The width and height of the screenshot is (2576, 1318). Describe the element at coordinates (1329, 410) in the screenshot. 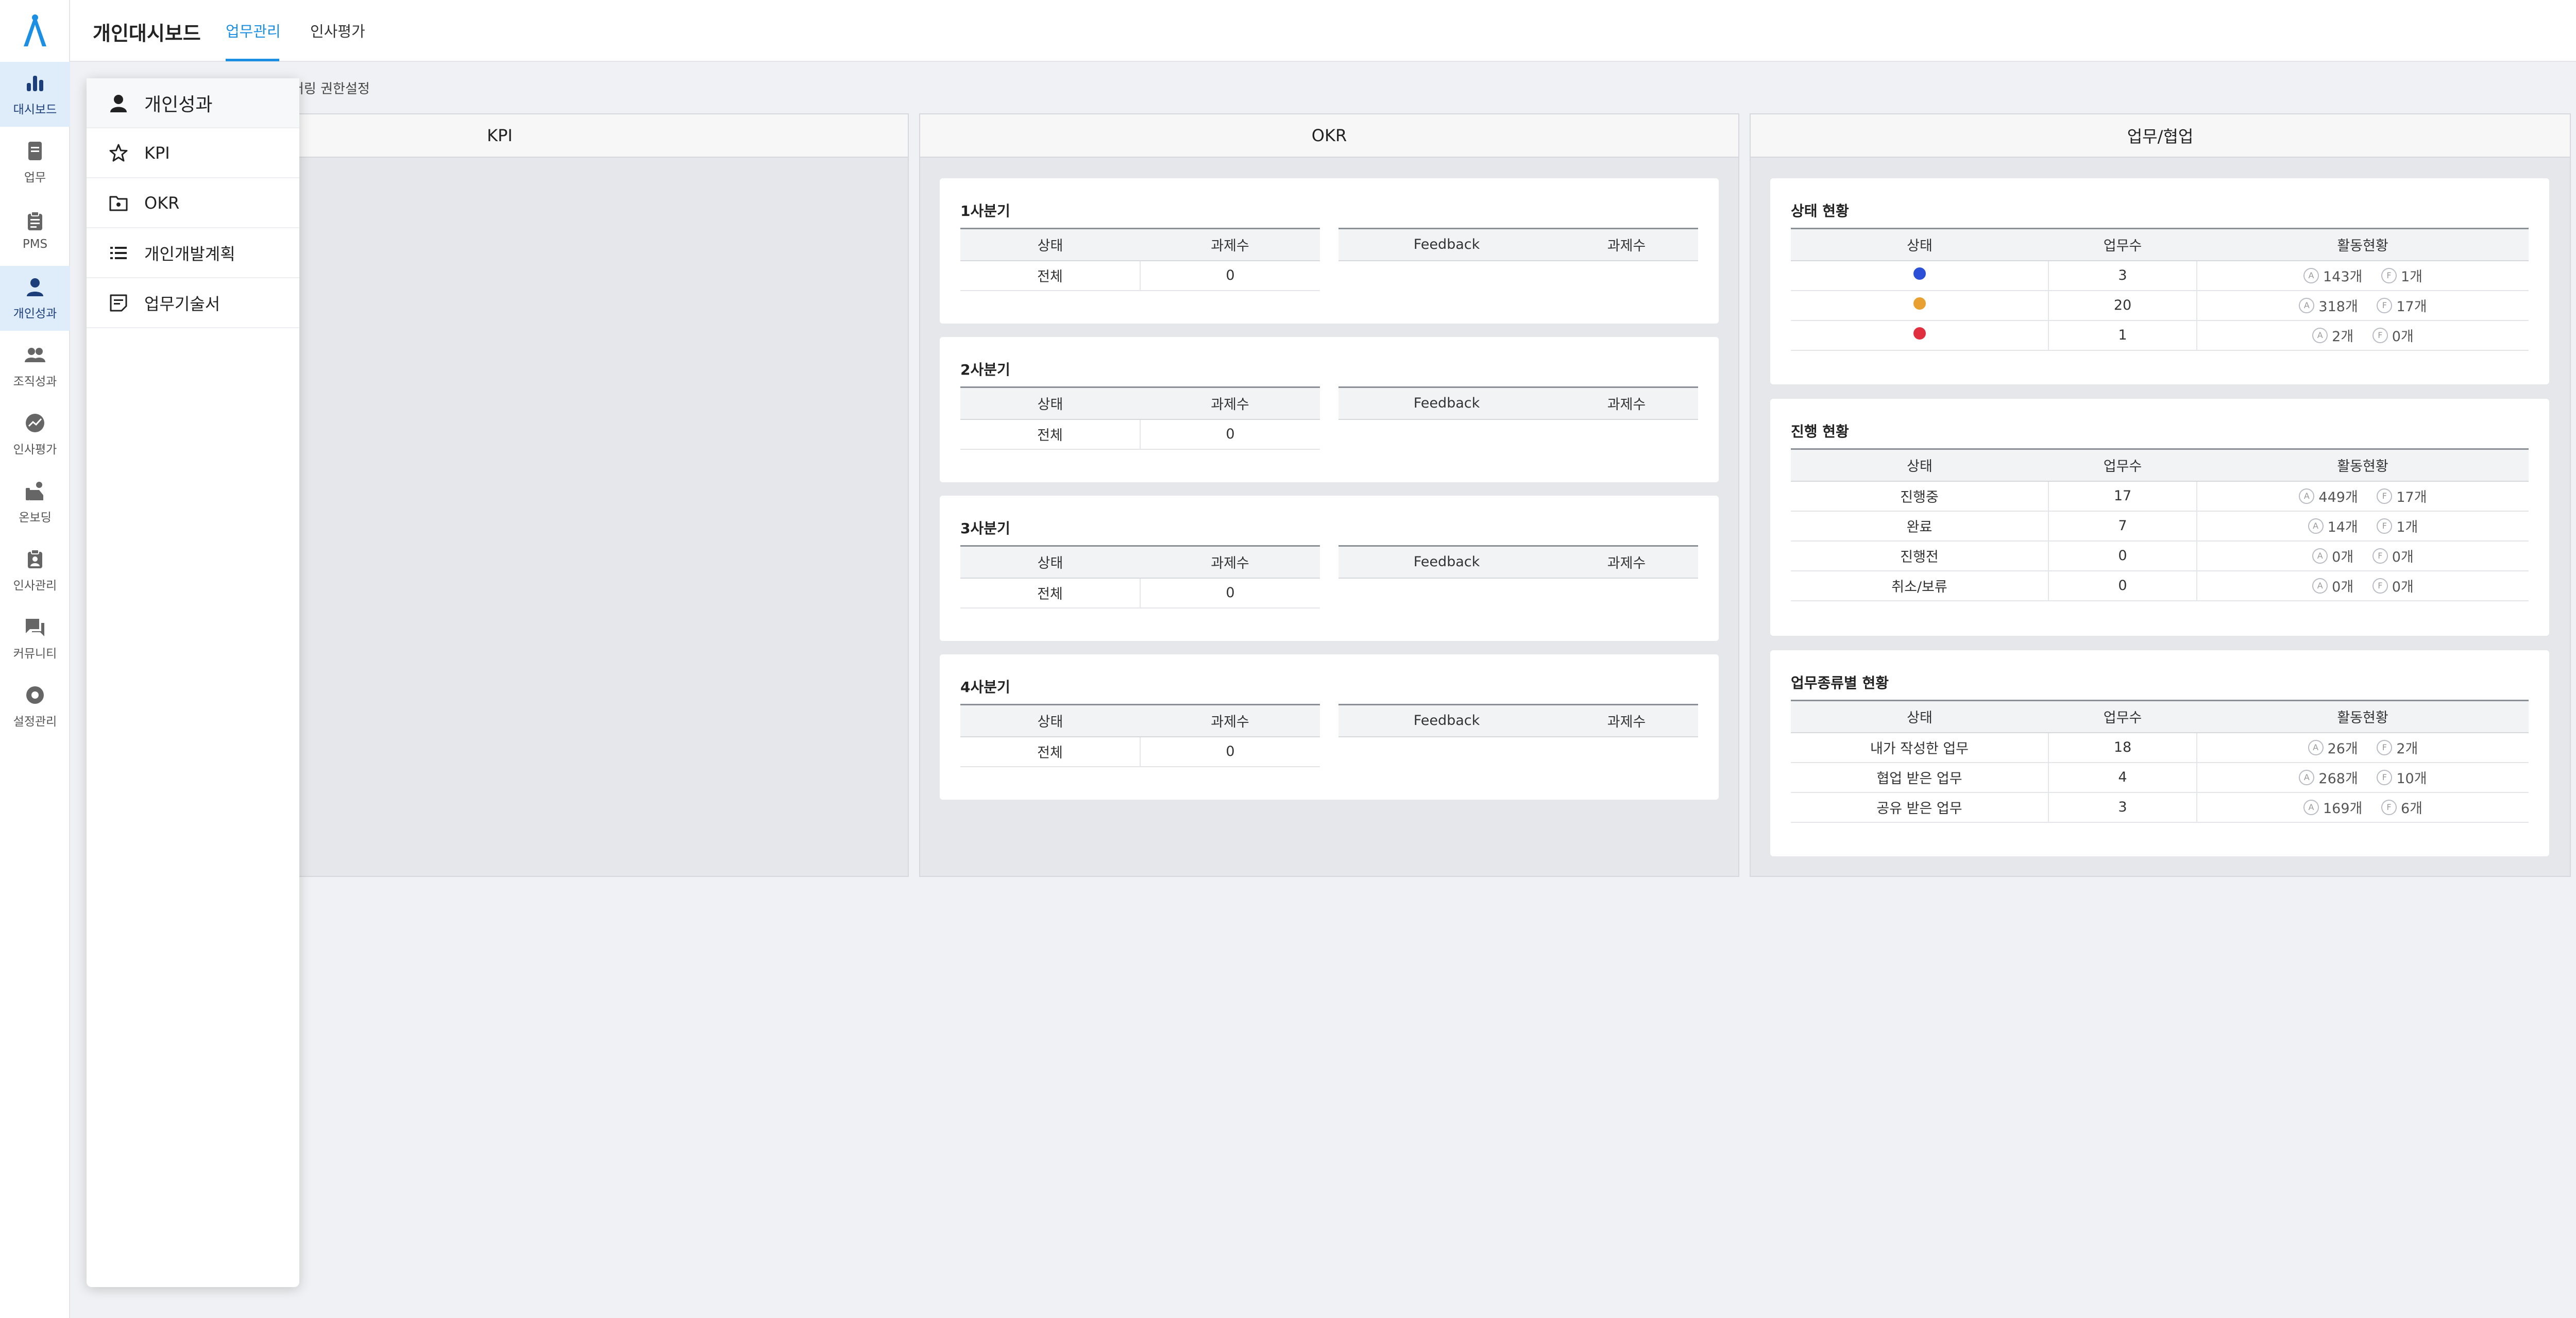

I see `okr-quarter-card: 2사분기 상태 과제수 전체 0 Feedback 과제수` at that location.